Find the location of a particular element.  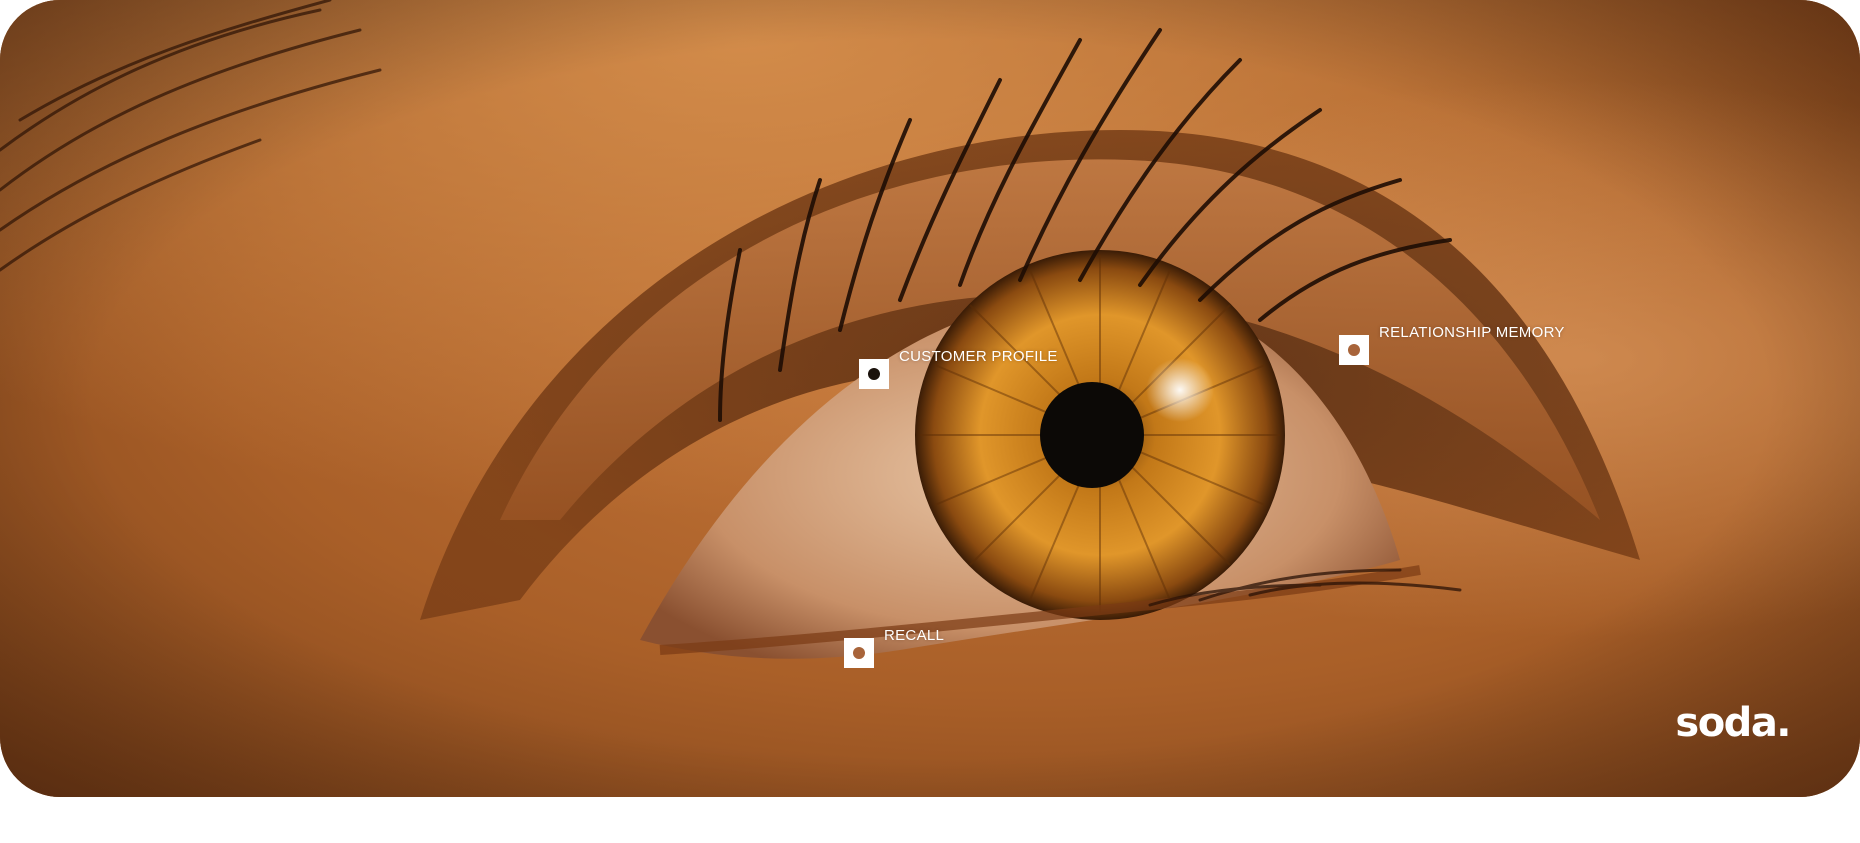

customer-profile-label: CUSTOMER PROFILE is located at coordinates (978, 356).